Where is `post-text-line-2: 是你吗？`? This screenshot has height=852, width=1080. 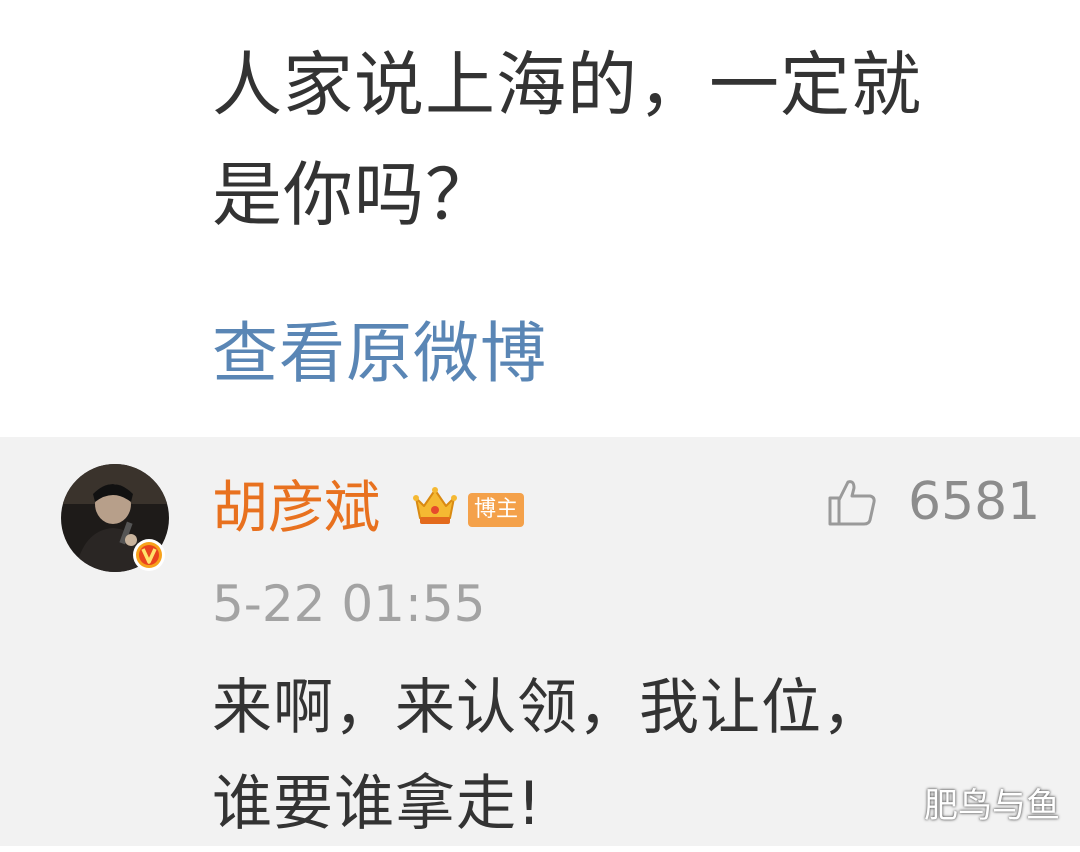 post-text-line-2: 是你吗？ is located at coordinates (354, 195).